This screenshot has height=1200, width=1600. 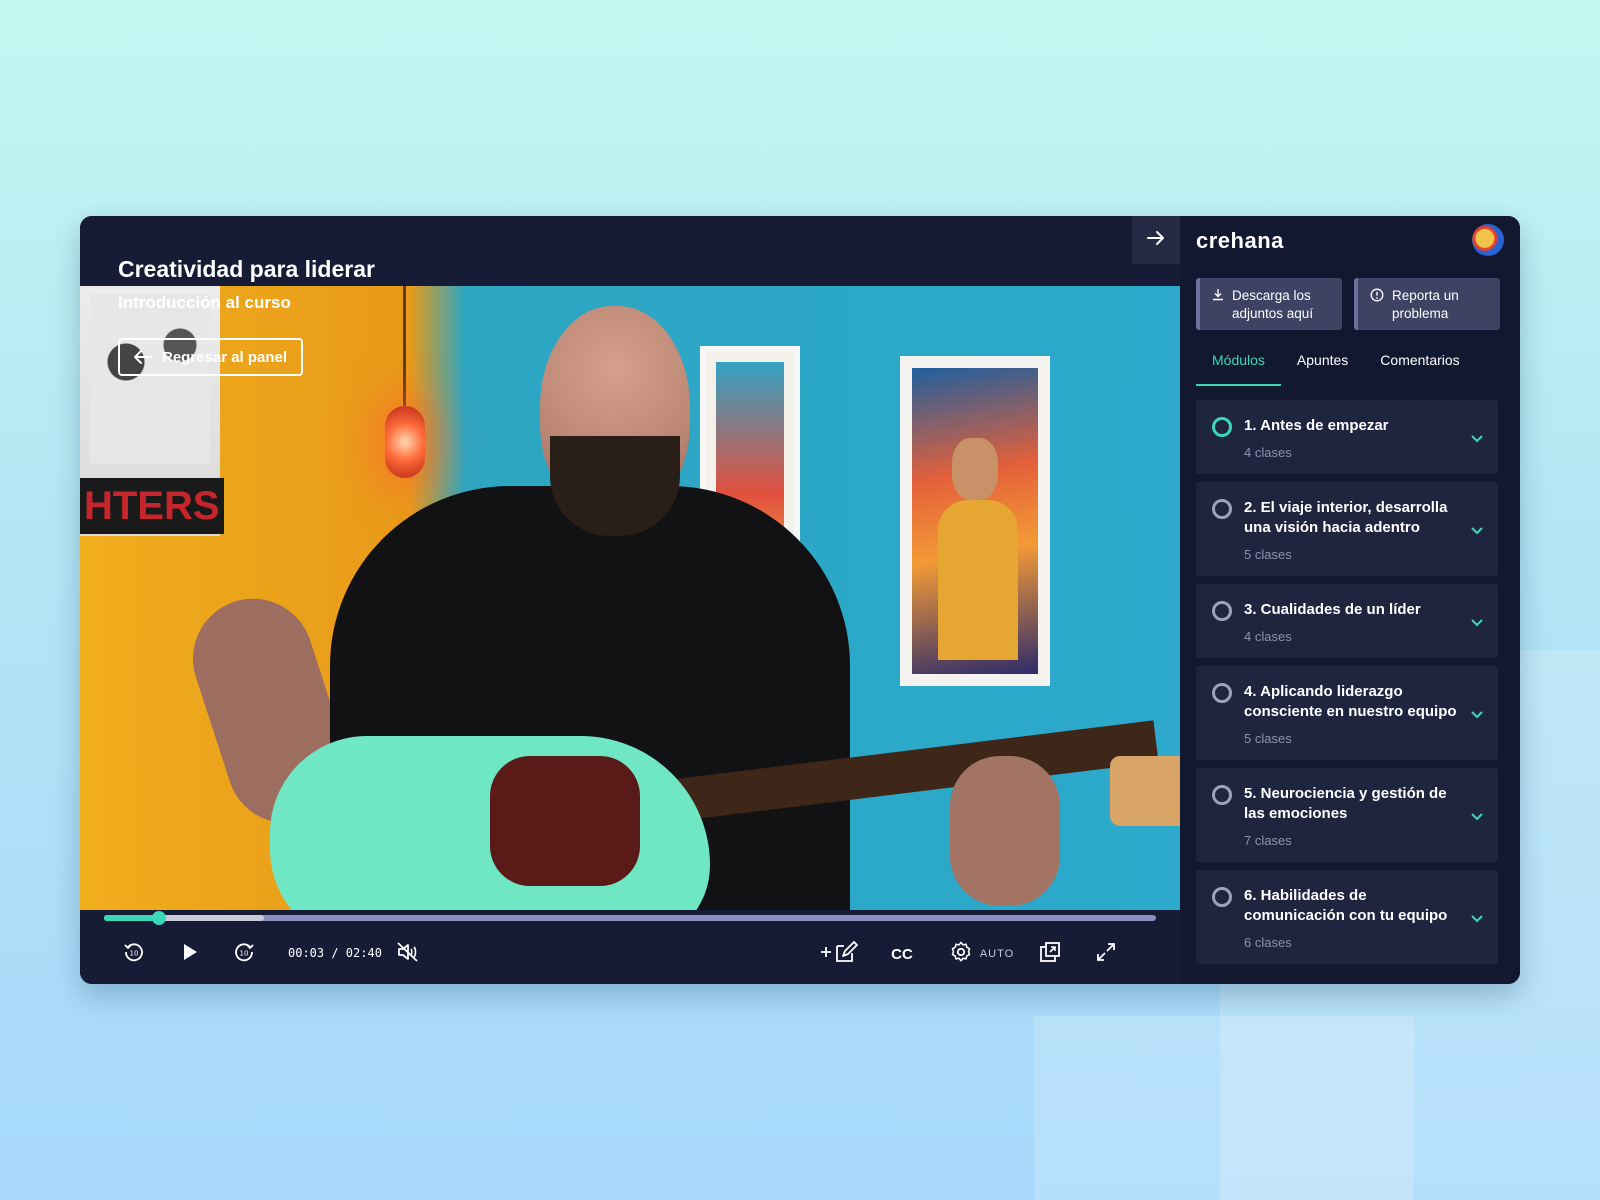 I want to click on mute-button, so click(x=408, y=954).